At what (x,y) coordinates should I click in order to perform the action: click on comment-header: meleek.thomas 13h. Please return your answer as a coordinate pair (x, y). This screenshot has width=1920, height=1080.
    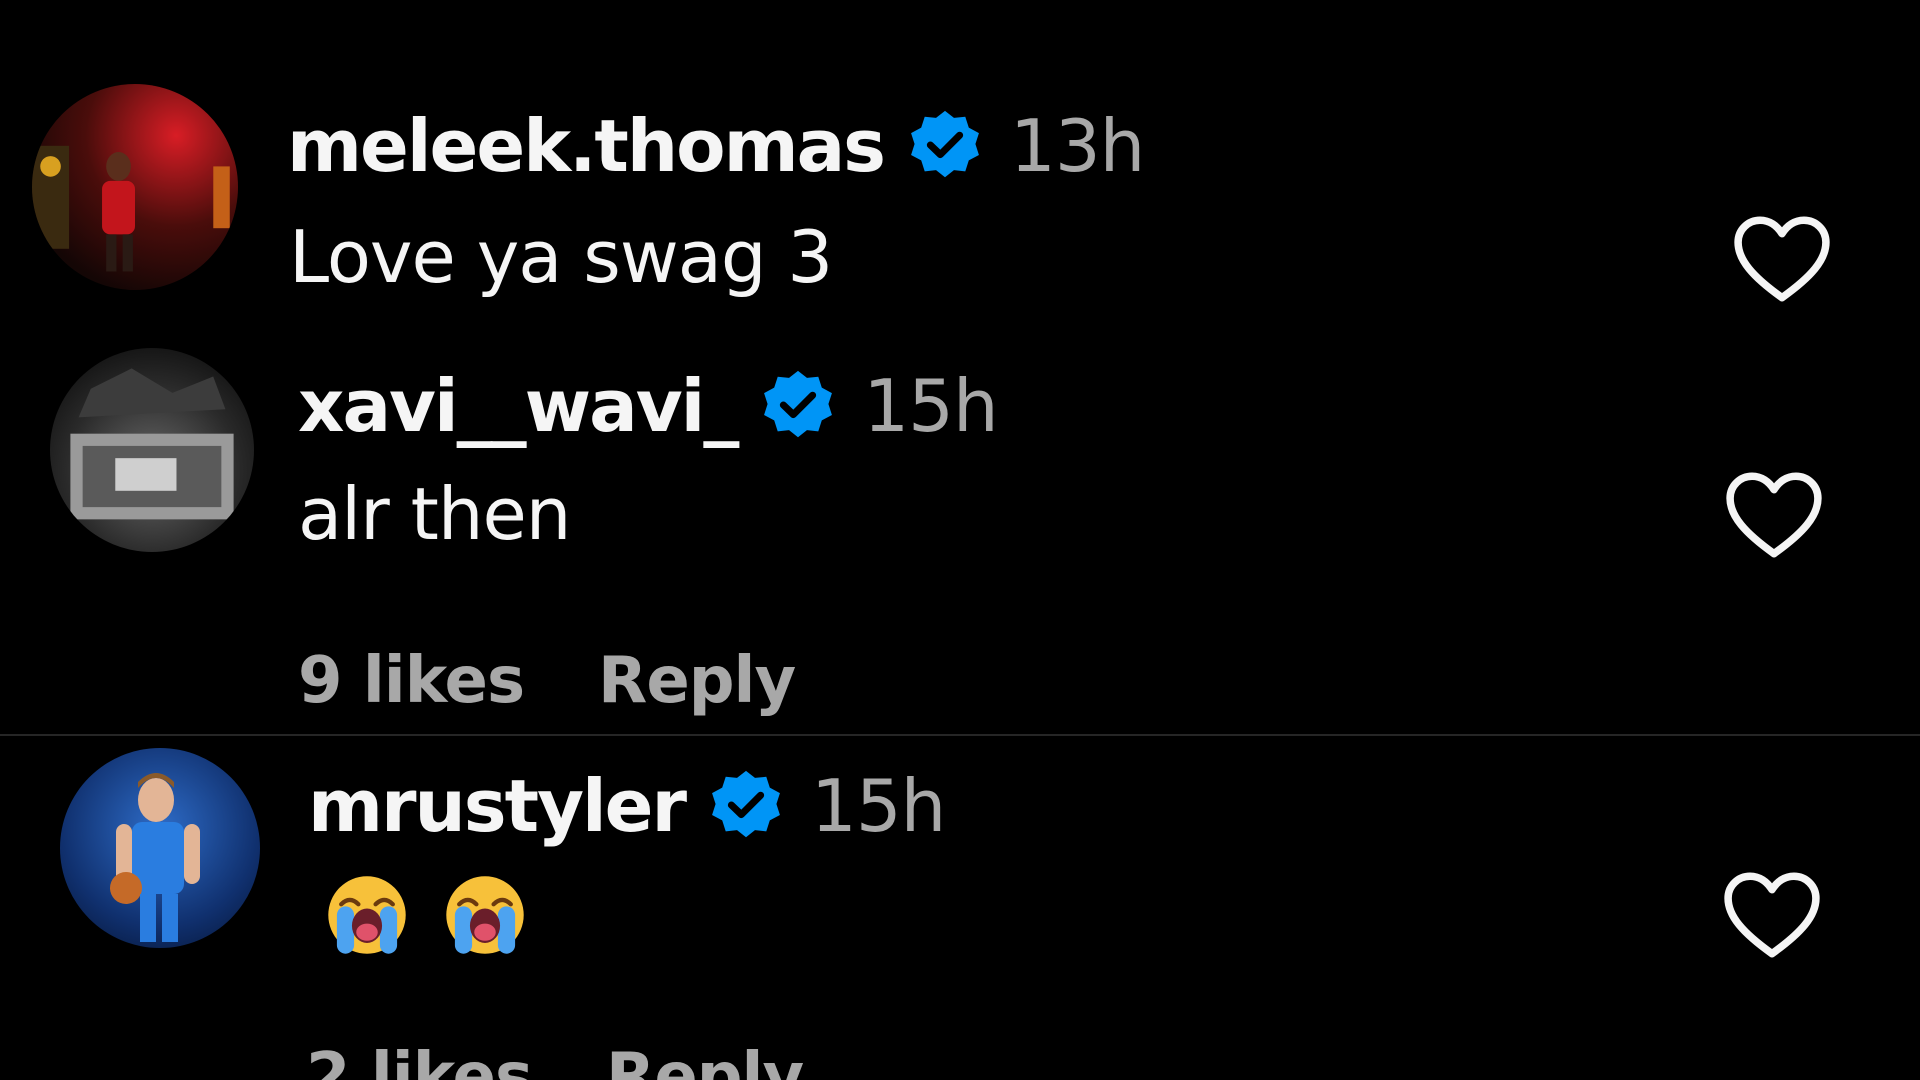
    Looking at the image, I should click on (716, 146).